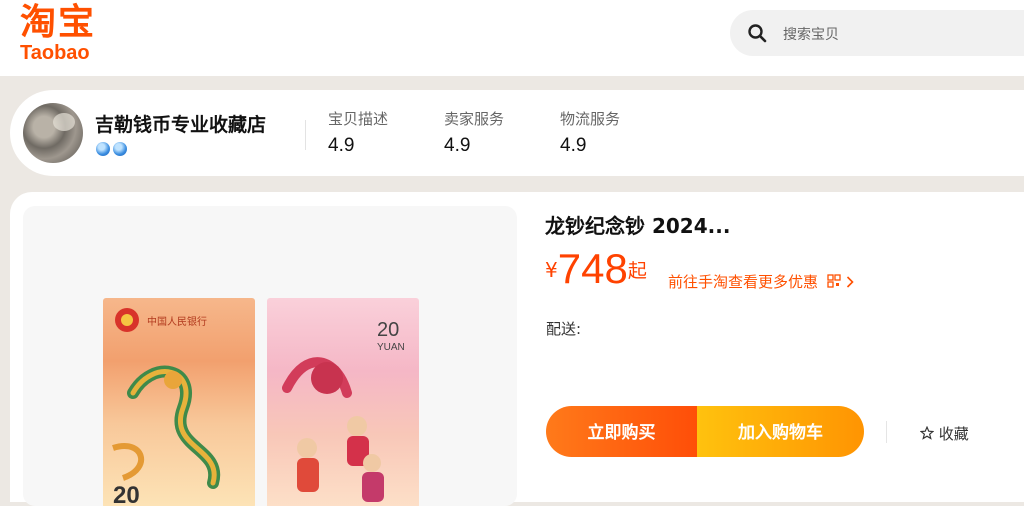 This screenshot has height=506, width=1024. I want to click on search-placeholder: 搜索宝贝, so click(811, 35).